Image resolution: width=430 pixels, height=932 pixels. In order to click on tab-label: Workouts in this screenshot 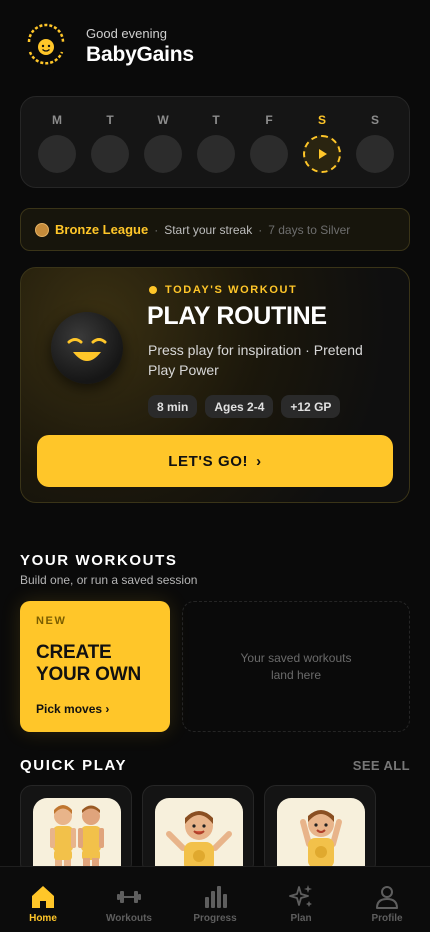, I will do `click(129, 918)`.